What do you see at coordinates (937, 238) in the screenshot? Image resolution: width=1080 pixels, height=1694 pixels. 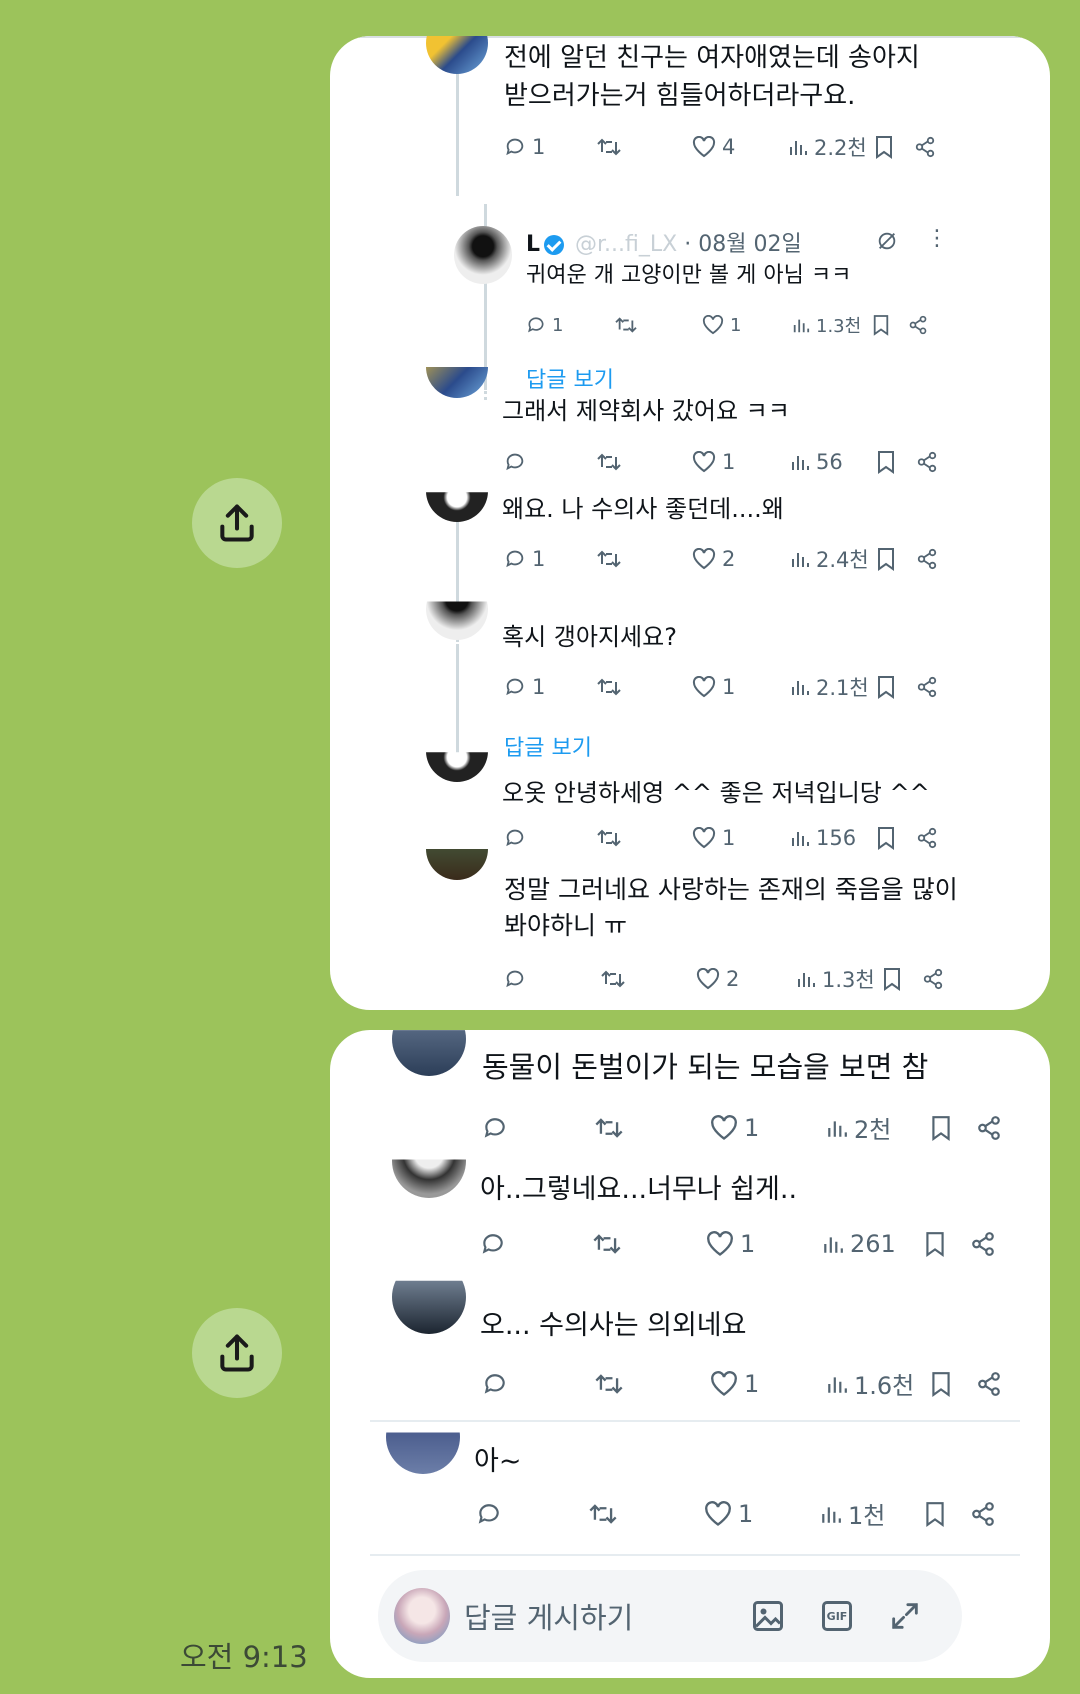 I see `more-options-icon: ⋮` at bounding box center [937, 238].